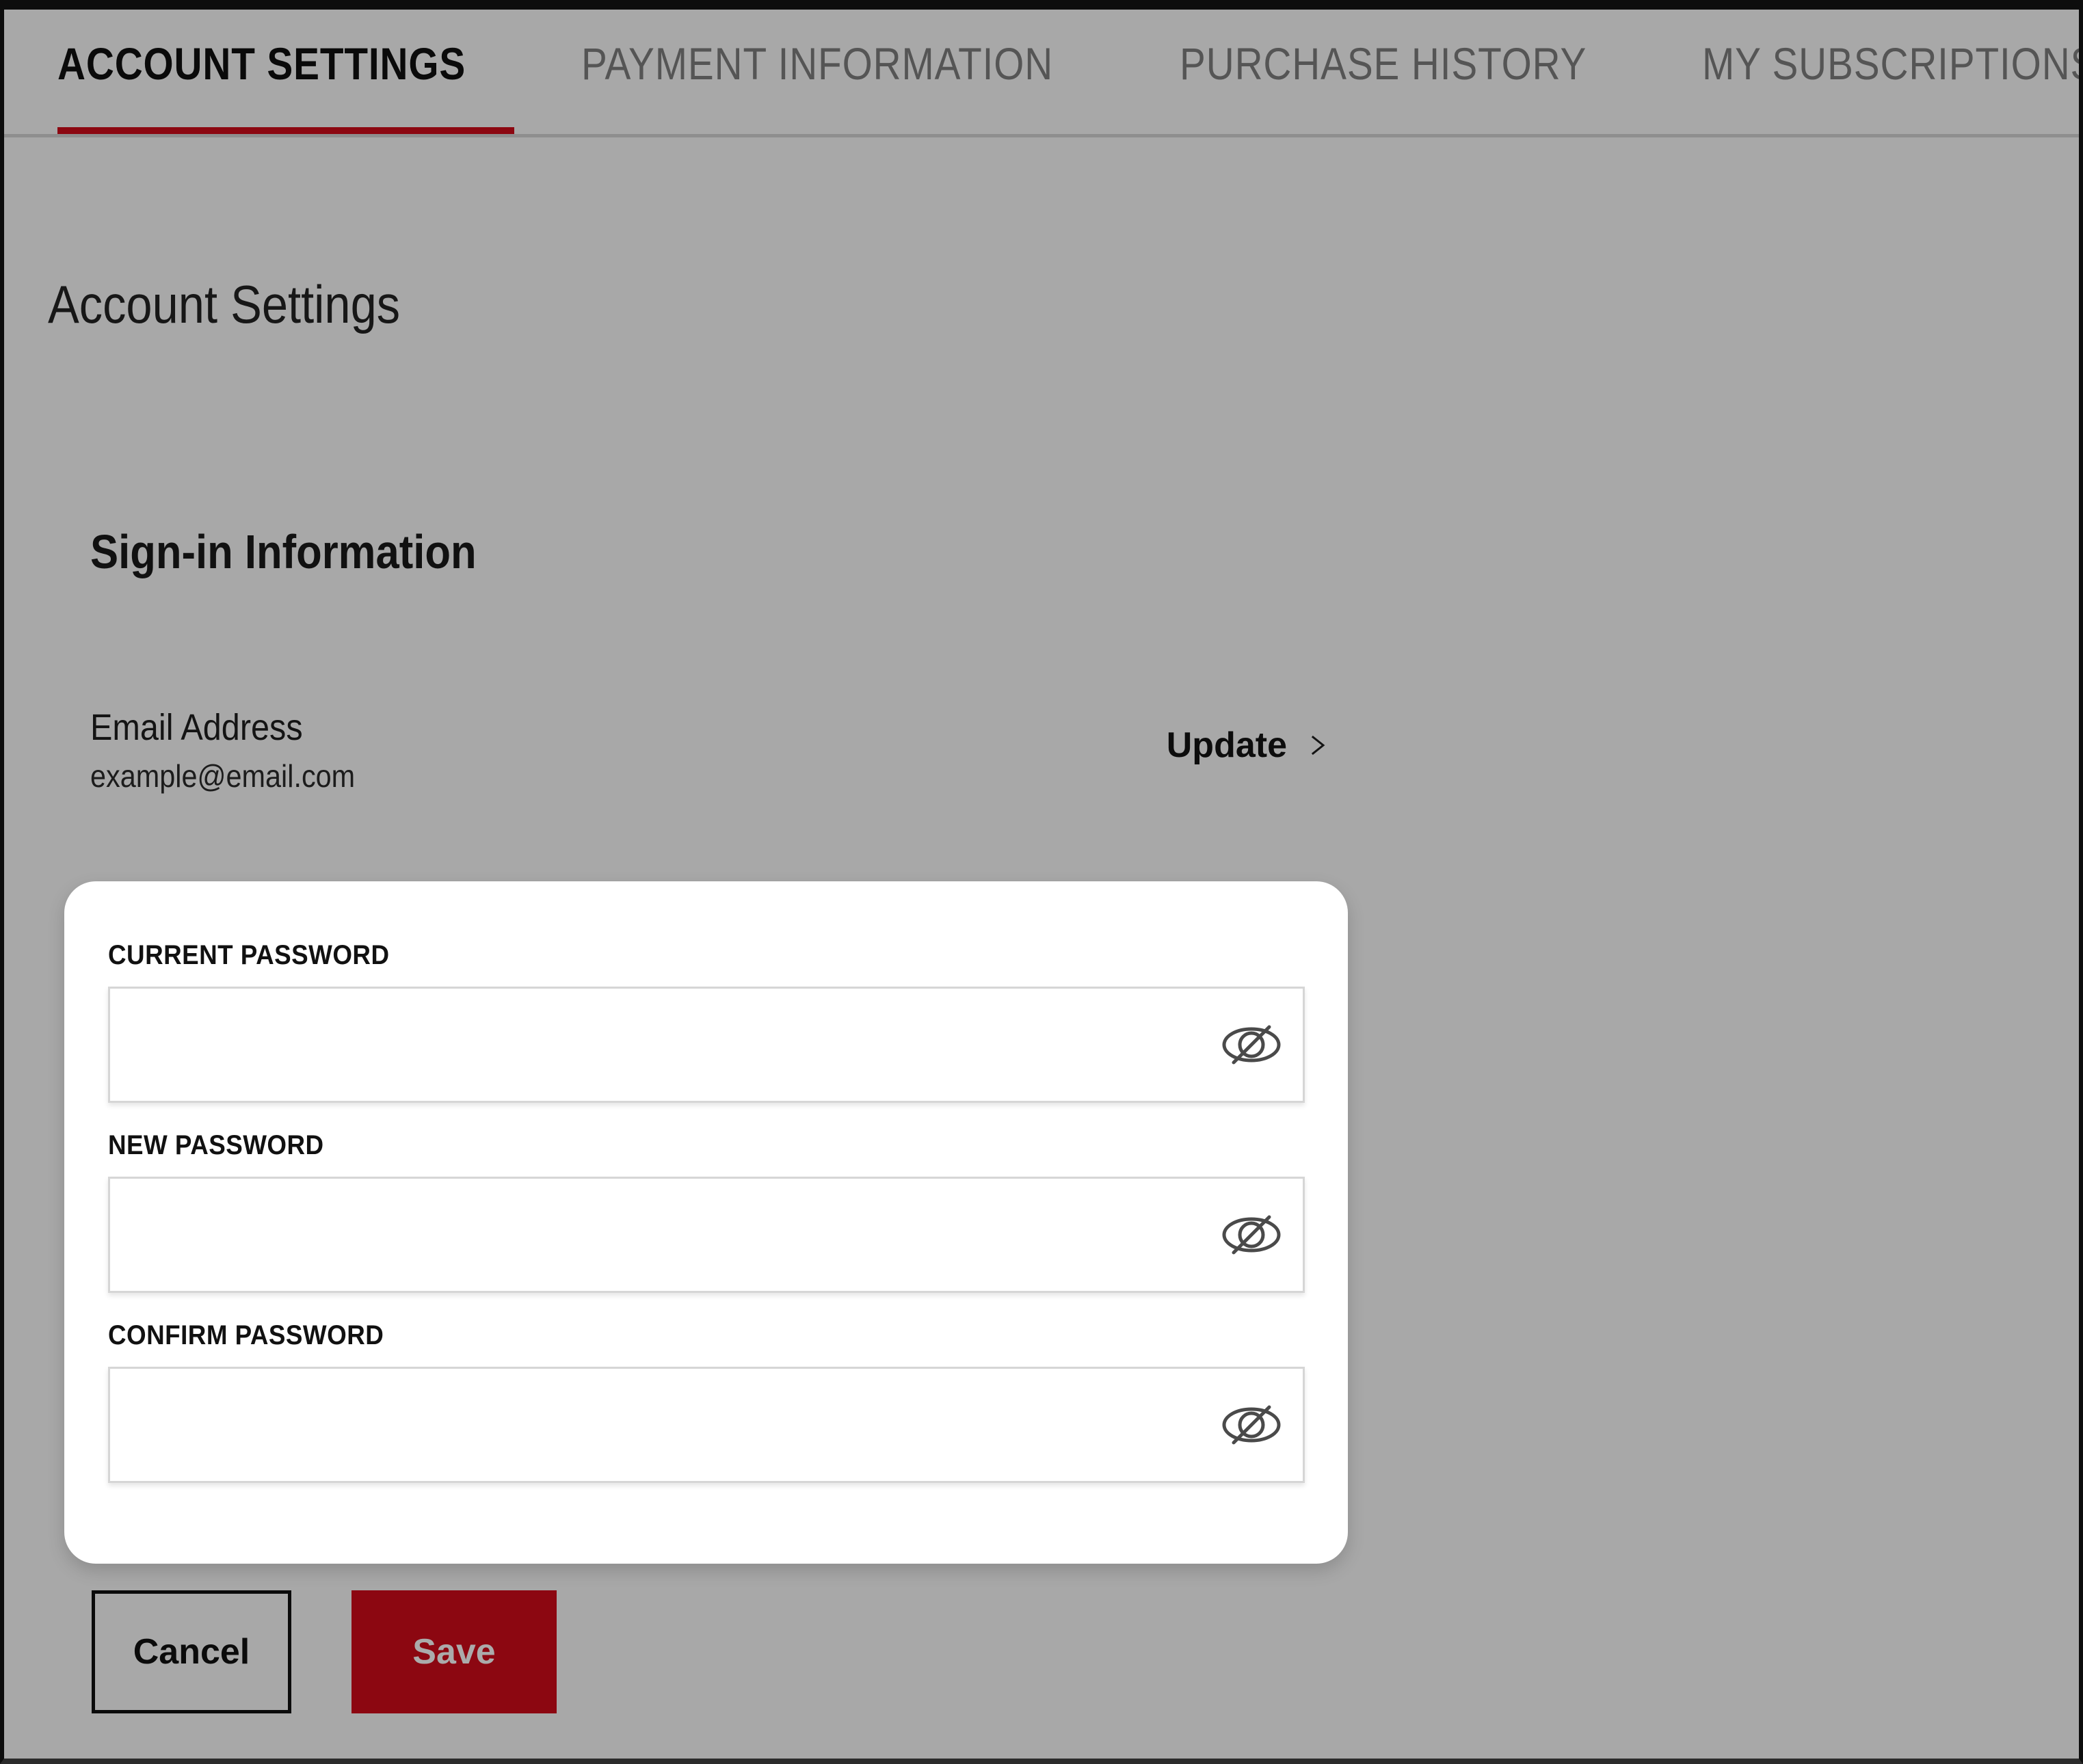 The image size is (2083, 1764). Describe the element at coordinates (237, 750) in the screenshot. I see `email-address-block: Email Address example@email.com` at that location.